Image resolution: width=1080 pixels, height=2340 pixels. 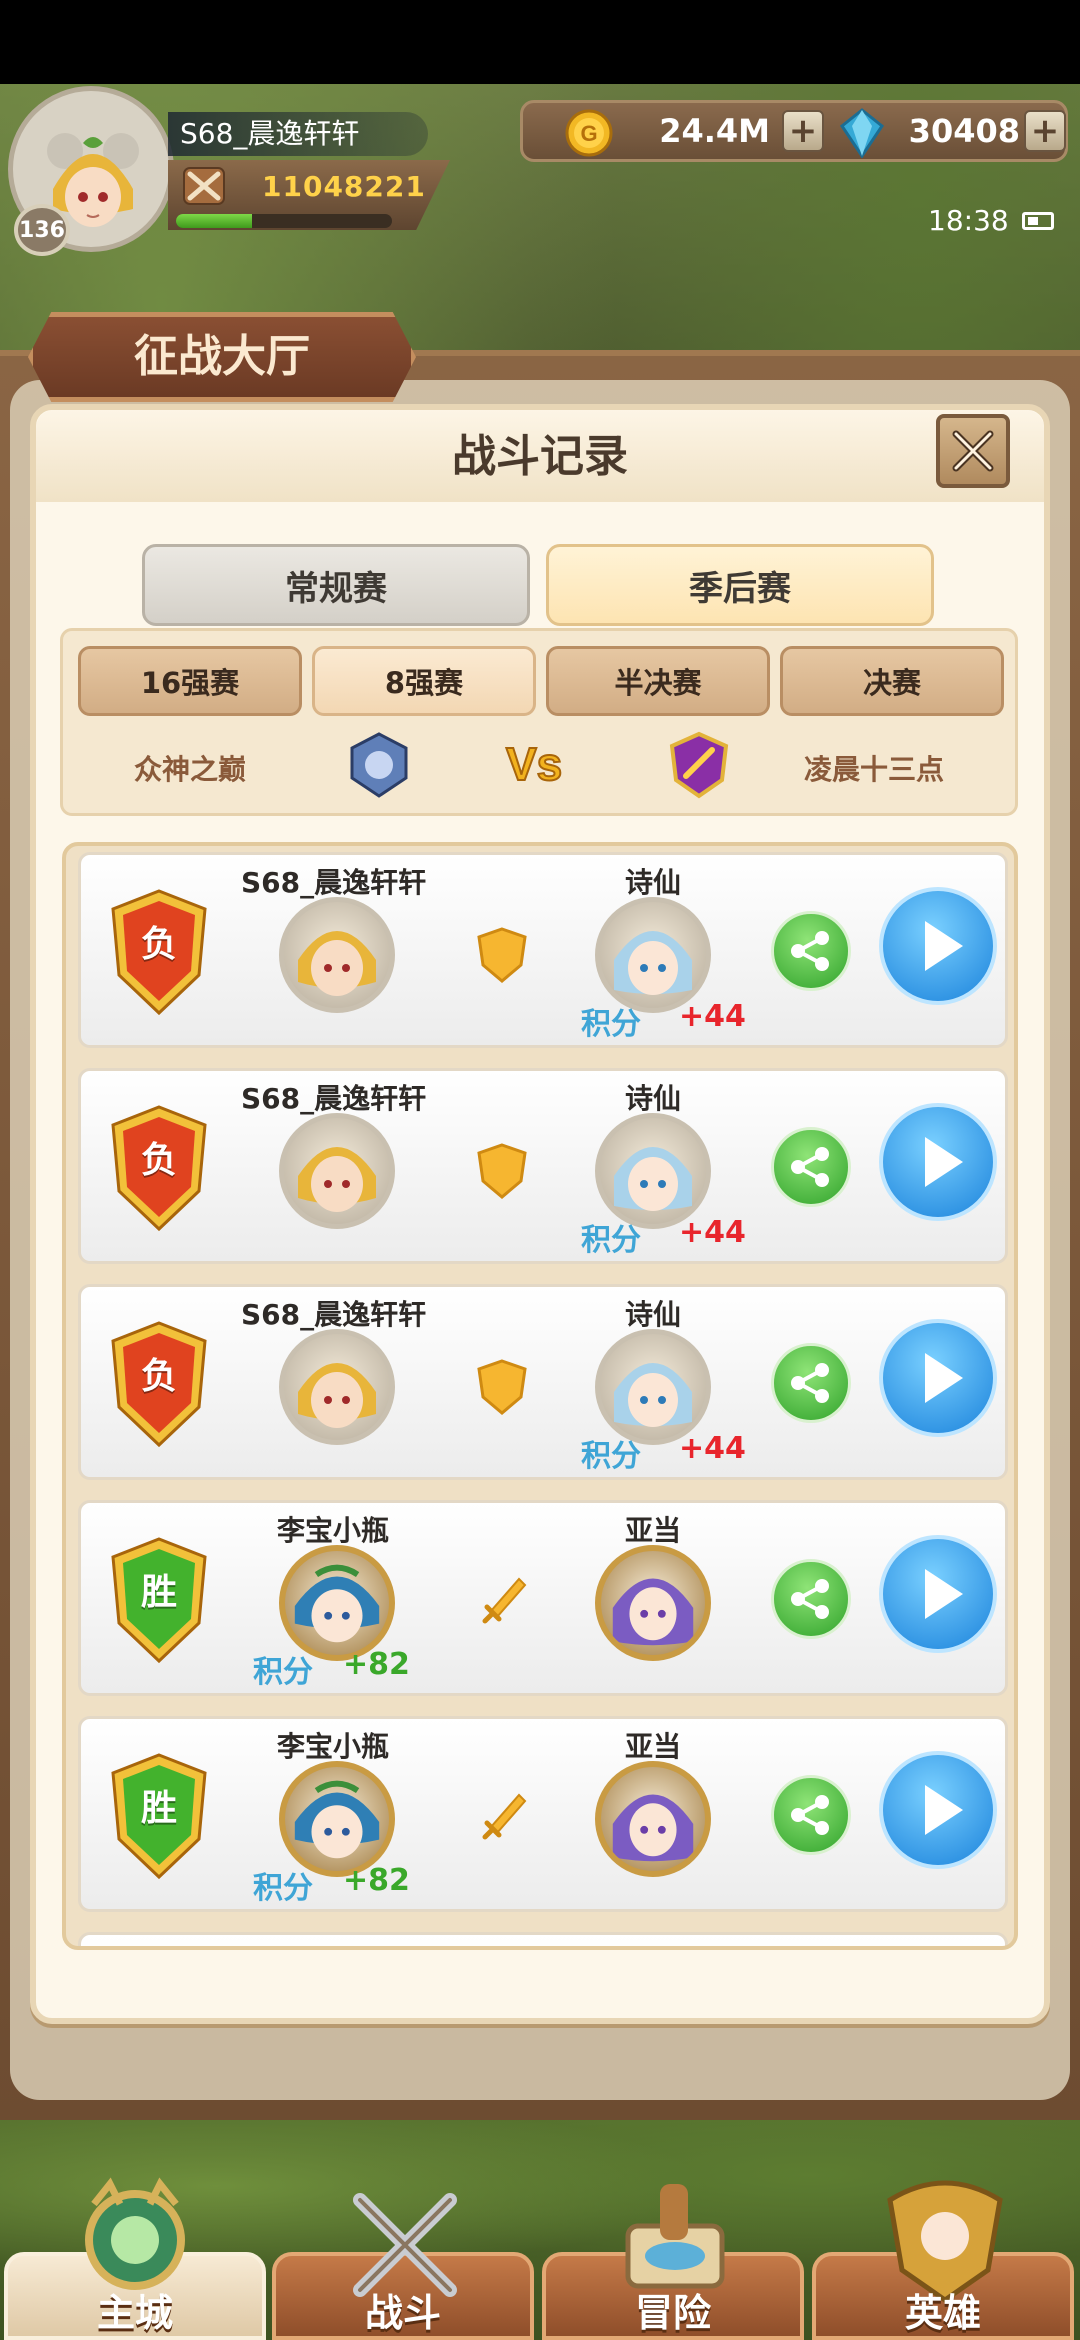 What do you see at coordinates (379, 765) in the screenshot?
I see `left-team-emblem-icon` at bounding box center [379, 765].